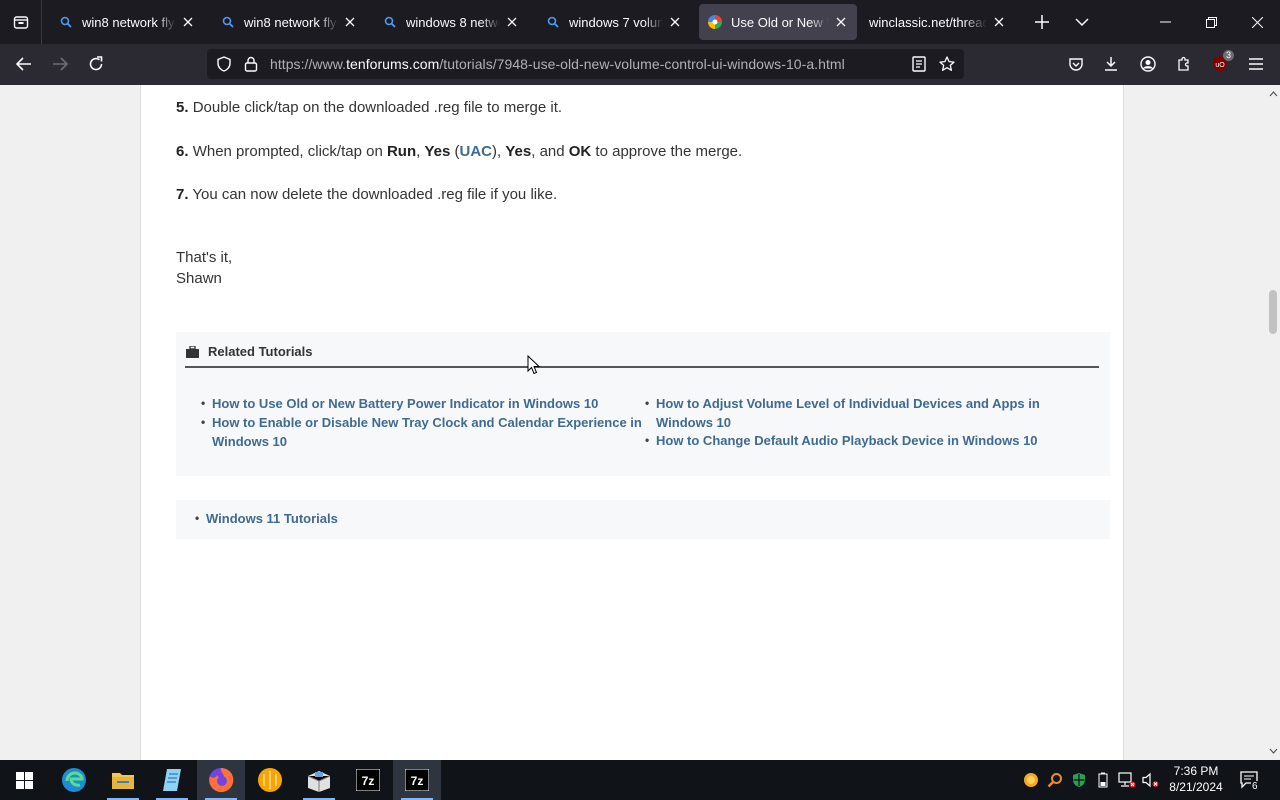  Describe the element at coordinates (199, 278) in the screenshot. I see `author-name: Shawn` at that location.